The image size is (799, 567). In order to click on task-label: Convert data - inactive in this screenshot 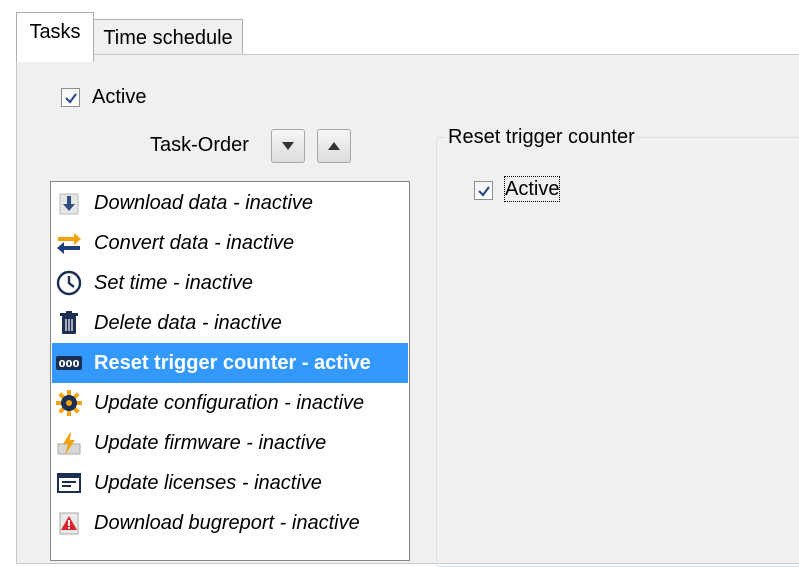, I will do `click(194, 242)`.